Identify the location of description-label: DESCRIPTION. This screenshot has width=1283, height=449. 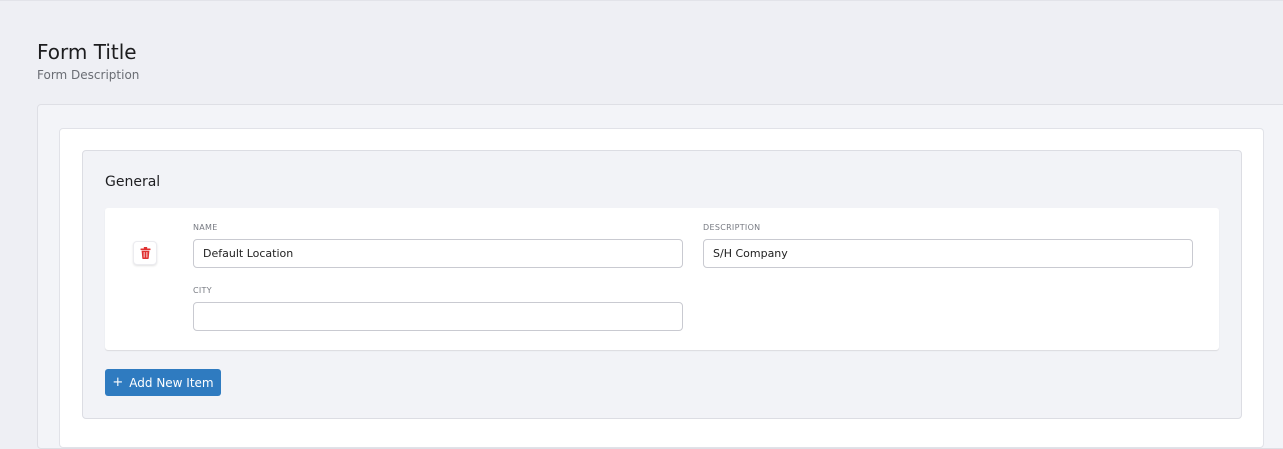
(732, 227).